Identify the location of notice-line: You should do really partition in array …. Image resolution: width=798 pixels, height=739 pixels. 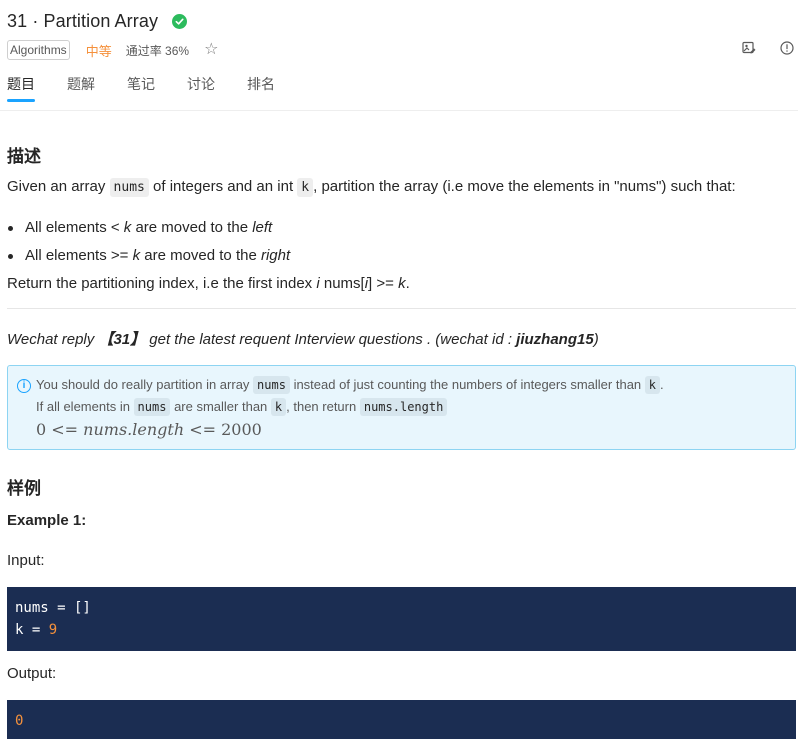
(350, 385).